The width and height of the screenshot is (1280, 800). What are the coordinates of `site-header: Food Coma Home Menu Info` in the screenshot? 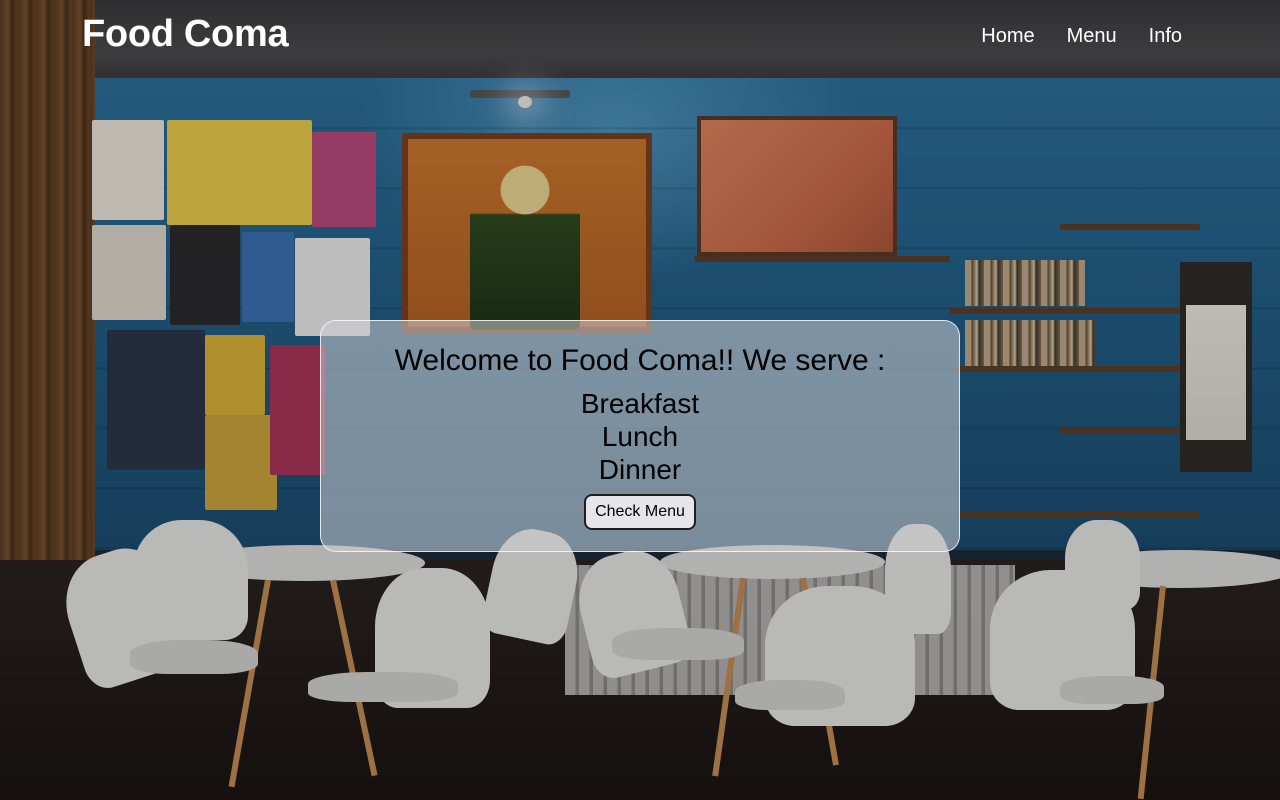 It's located at (640, 35).